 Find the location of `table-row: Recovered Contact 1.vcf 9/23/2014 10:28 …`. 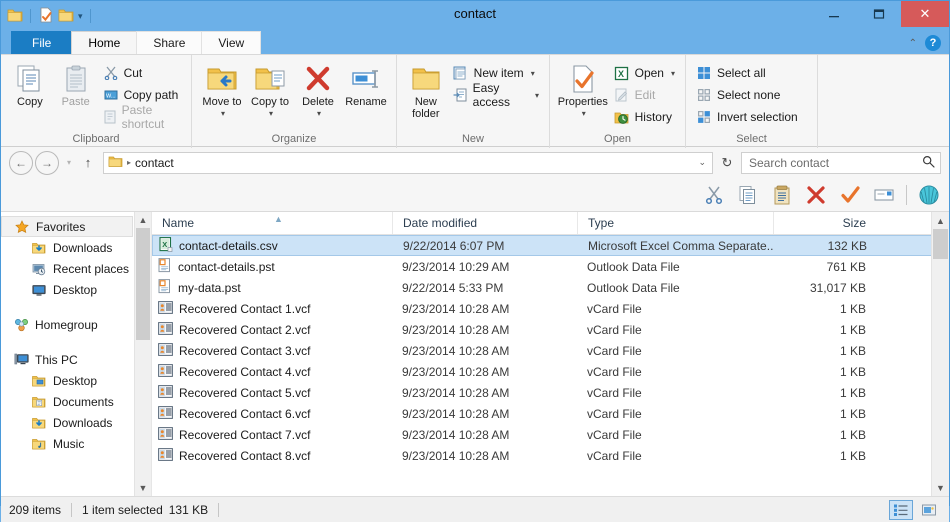

table-row: Recovered Contact 1.vcf 9/23/2014 10:28 … is located at coordinates (550, 308).